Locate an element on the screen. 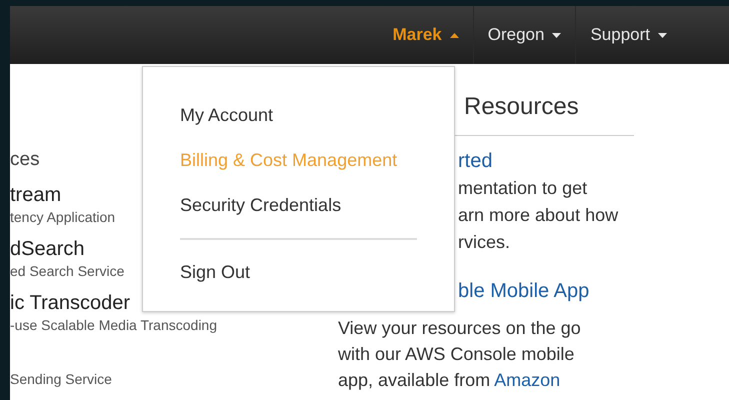  service-description: tency Application is located at coordinates (63, 217).